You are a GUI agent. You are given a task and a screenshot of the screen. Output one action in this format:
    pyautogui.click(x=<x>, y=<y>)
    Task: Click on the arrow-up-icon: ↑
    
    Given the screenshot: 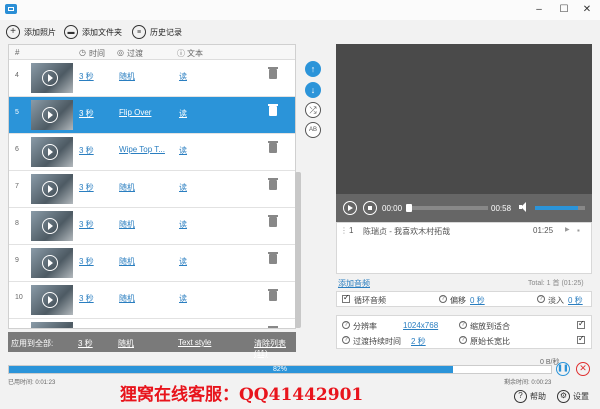 What is the action you would take?
    pyautogui.click(x=313, y=69)
    